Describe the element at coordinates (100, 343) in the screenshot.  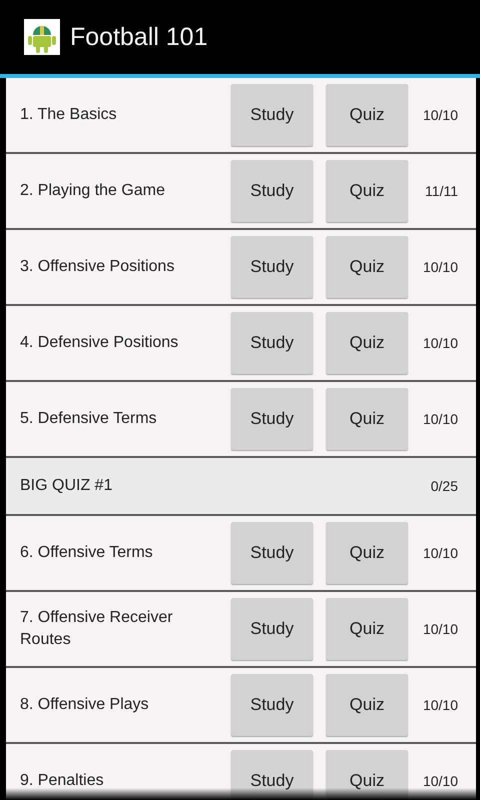
I see `lesson-title: 4. Defensive Positions` at that location.